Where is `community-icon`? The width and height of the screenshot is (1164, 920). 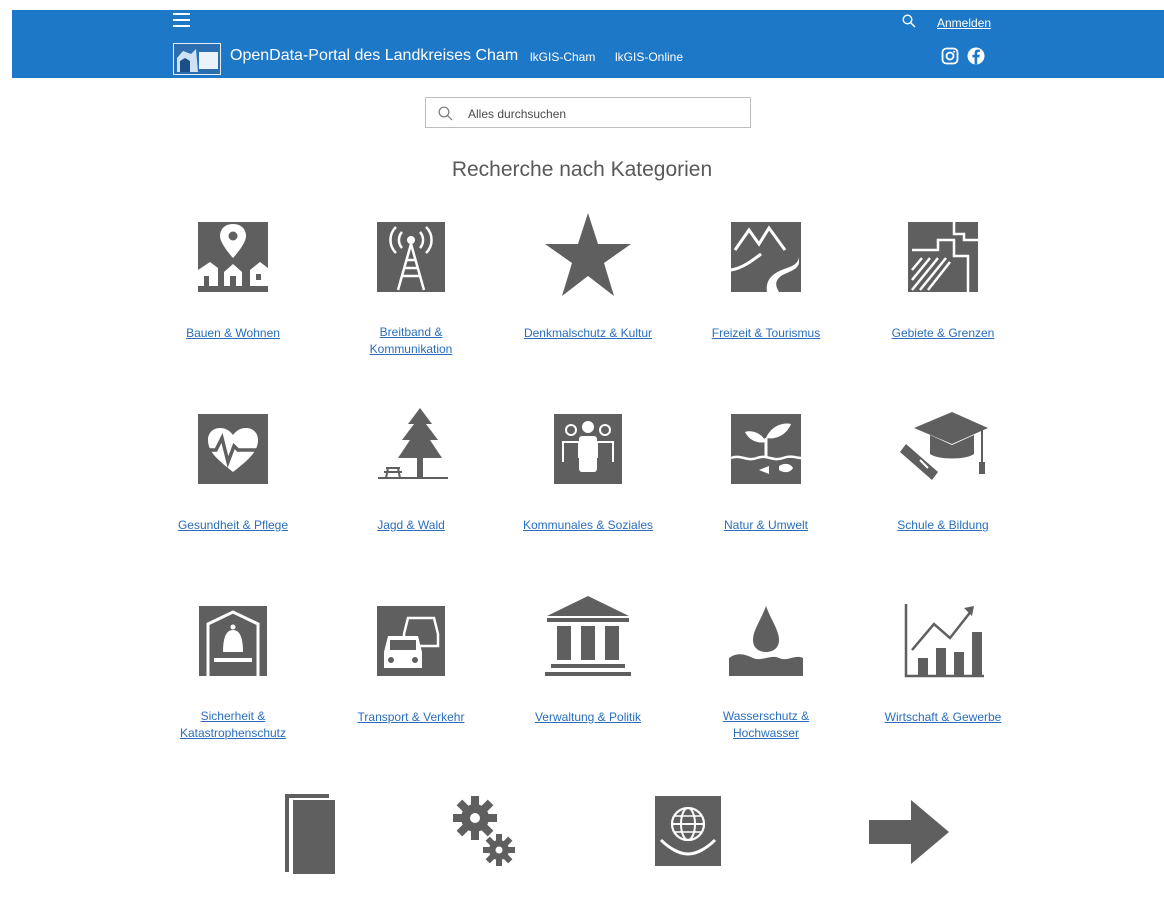 community-icon is located at coordinates (588, 449).